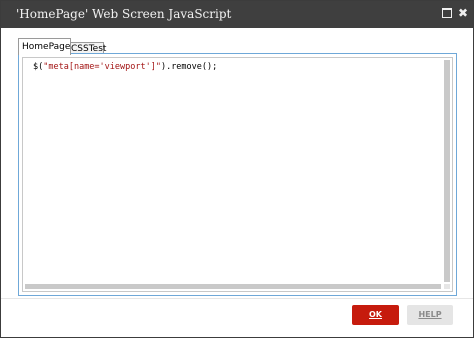 Image resolution: width=474 pixels, height=338 pixels. Describe the element at coordinates (237, 14) in the screenshot. I see `title-bar: 'HomePage' Web Screen JavaScript ✖` at that location.